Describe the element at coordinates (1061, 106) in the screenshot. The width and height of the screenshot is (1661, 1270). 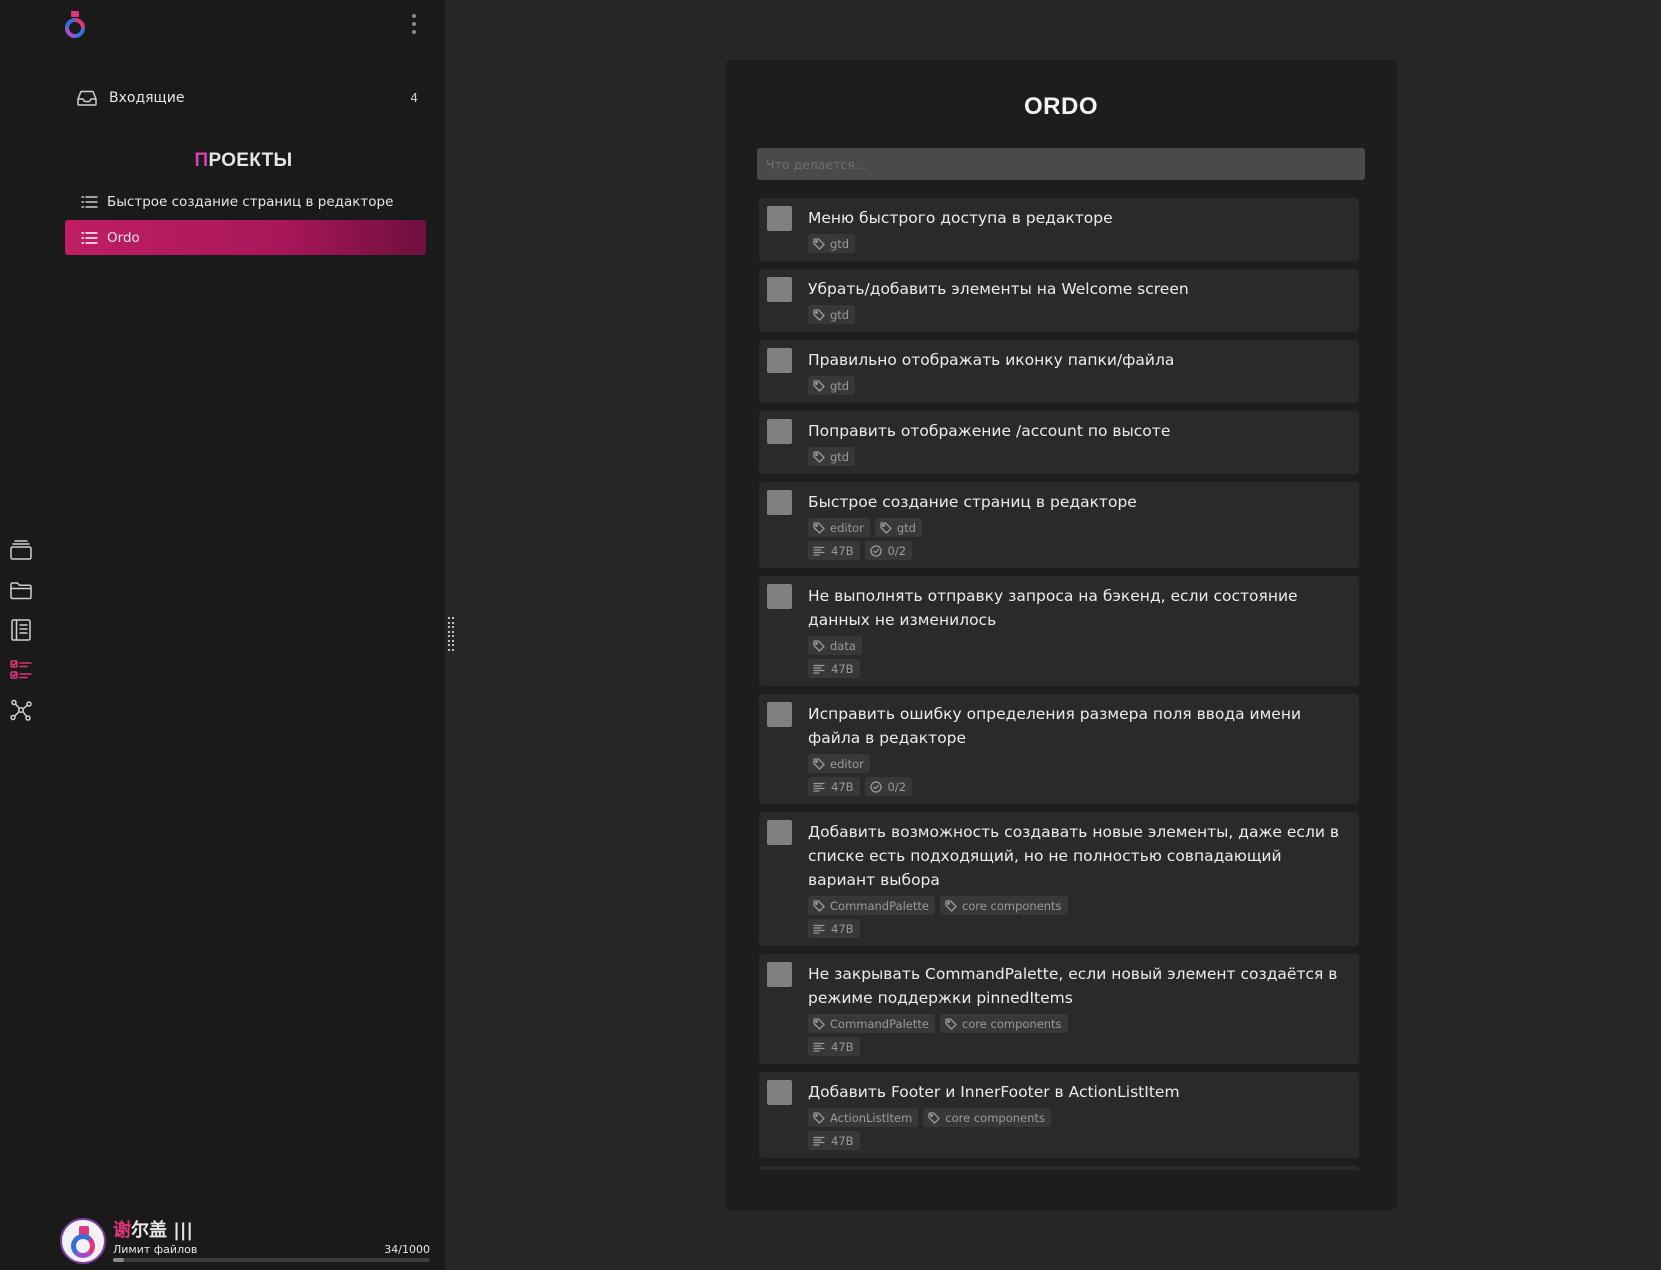
I see `page-title: ORDO` at that location.